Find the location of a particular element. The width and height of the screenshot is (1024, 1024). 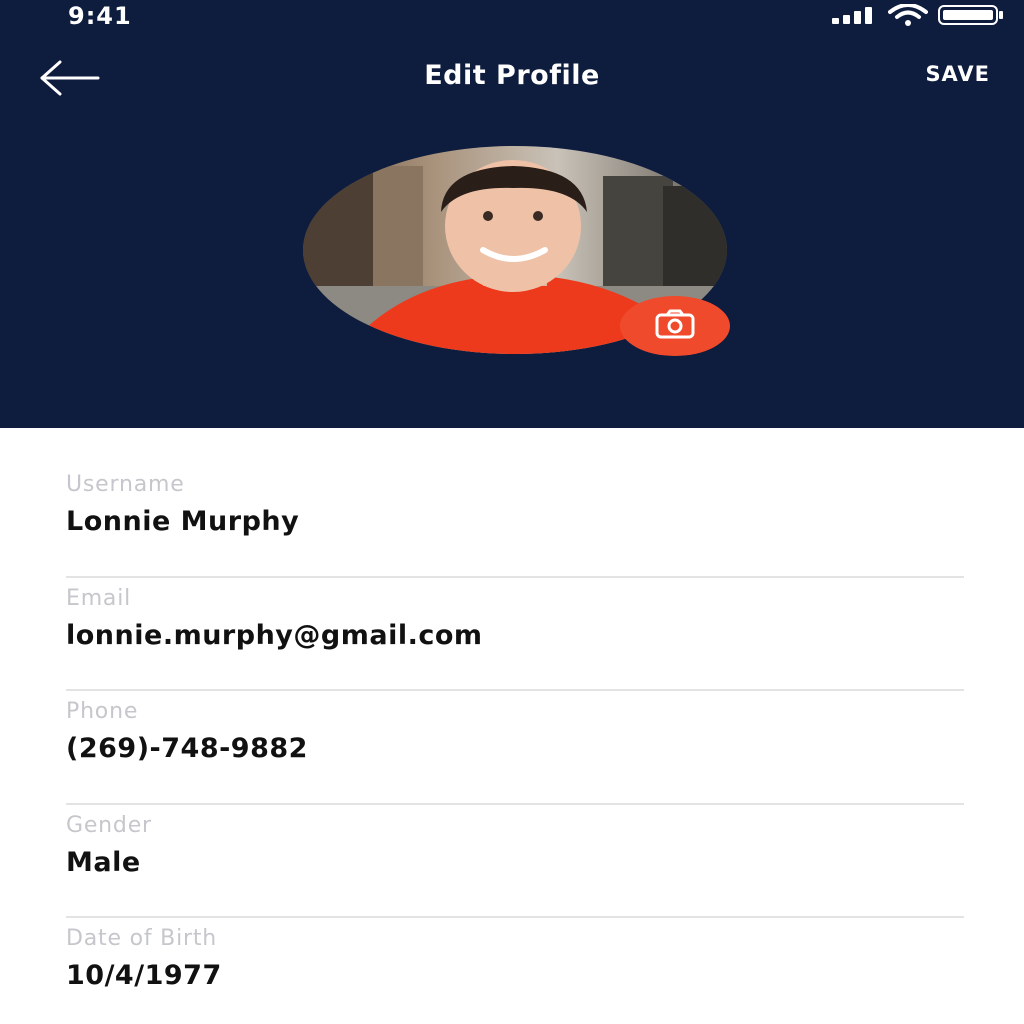

gender-value: Male is located at coordinates (515, 862).